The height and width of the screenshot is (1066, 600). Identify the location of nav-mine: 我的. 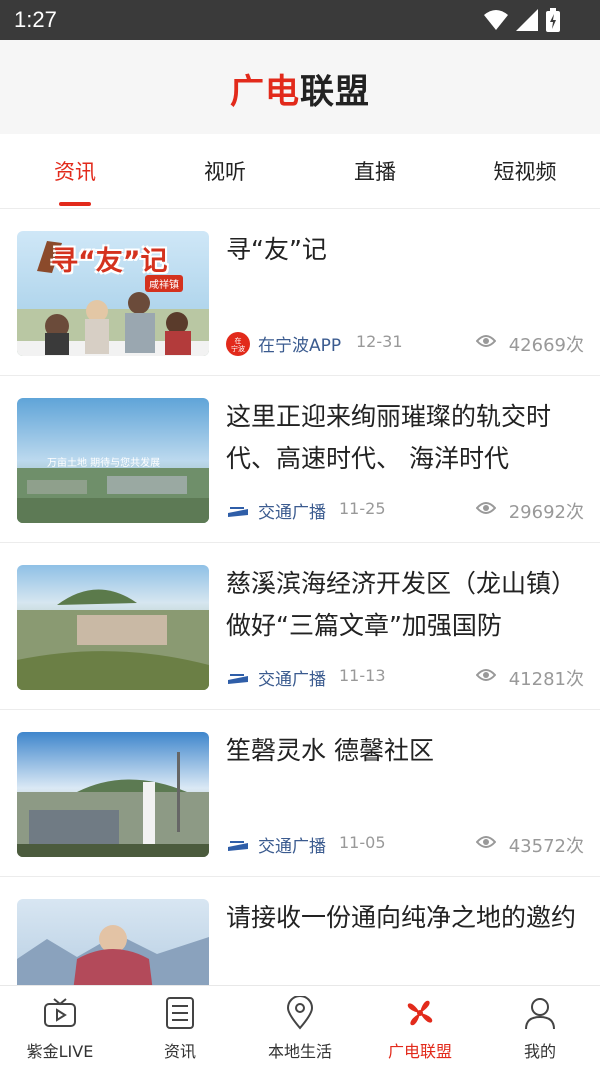
(540, 1026).